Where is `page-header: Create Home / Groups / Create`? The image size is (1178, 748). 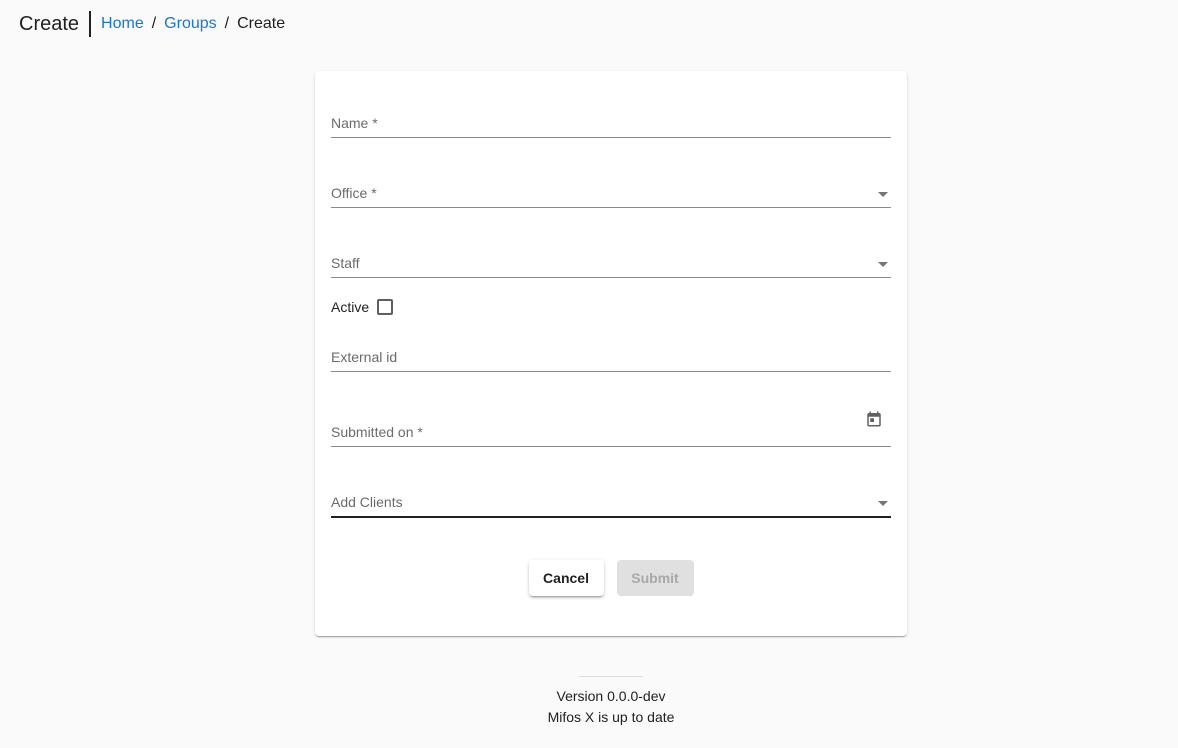 page-header: Create Home / Groups / Create is located at coordinates (152, 24).